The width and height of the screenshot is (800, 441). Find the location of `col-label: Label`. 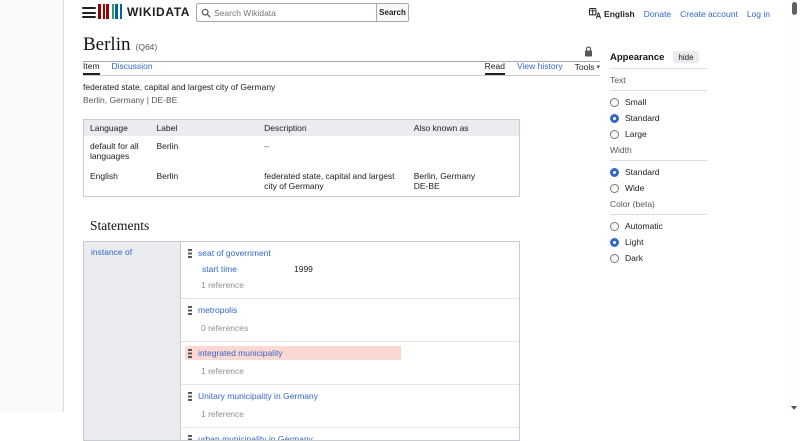

col-label: Label is located at coordinates (204, 128).